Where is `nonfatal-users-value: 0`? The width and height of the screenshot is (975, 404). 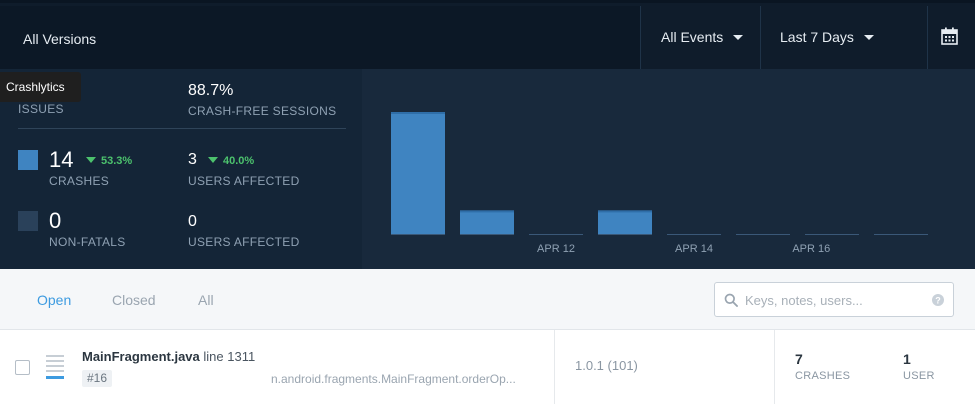
nonfatal-users-value: 0 is located at coordinates (192, 221).